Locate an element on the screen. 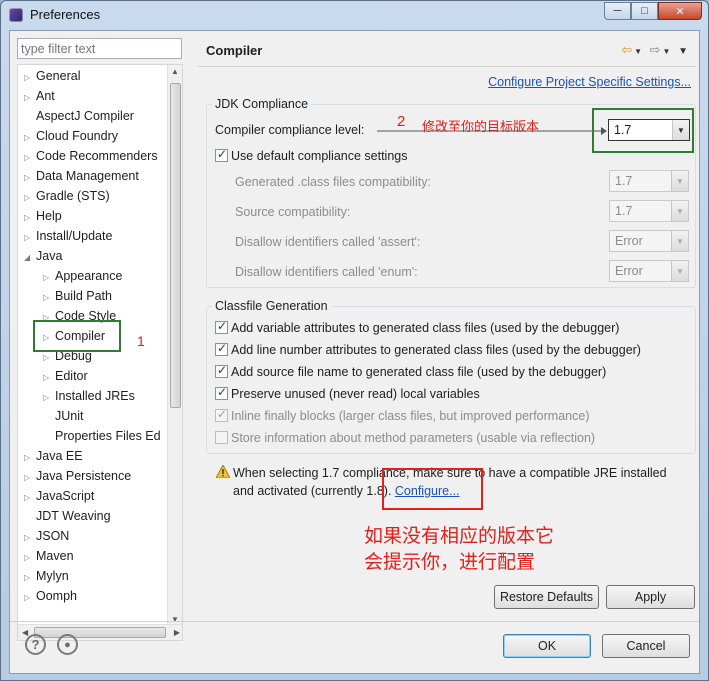  vertical-scroll-thumb is located at coordinates (175, 245).